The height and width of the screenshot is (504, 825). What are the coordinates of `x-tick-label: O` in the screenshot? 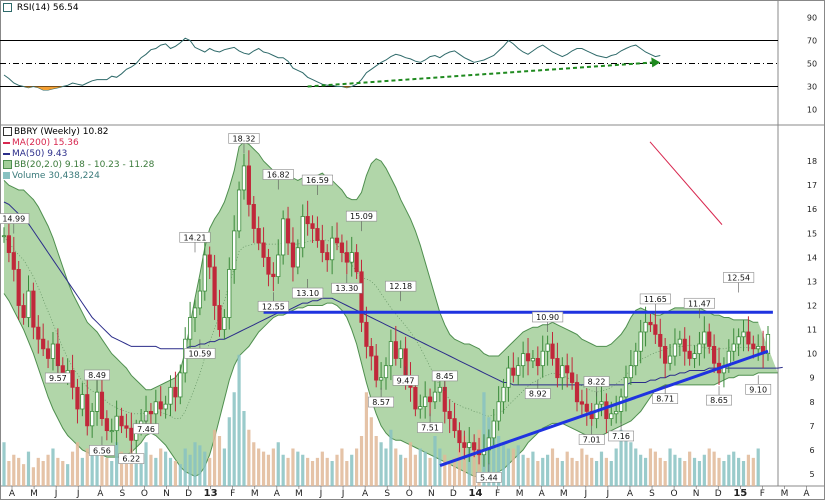 It's located at (144, 494).